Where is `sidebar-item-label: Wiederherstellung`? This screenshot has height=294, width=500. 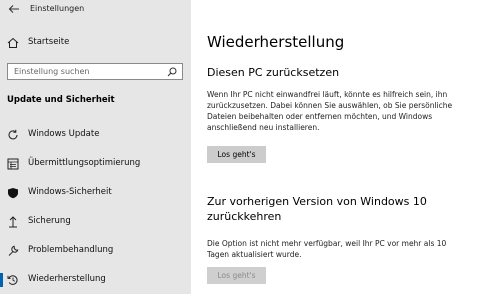 sidebar-item-label: Wiederherstellung is located at coordinates (67, 279).